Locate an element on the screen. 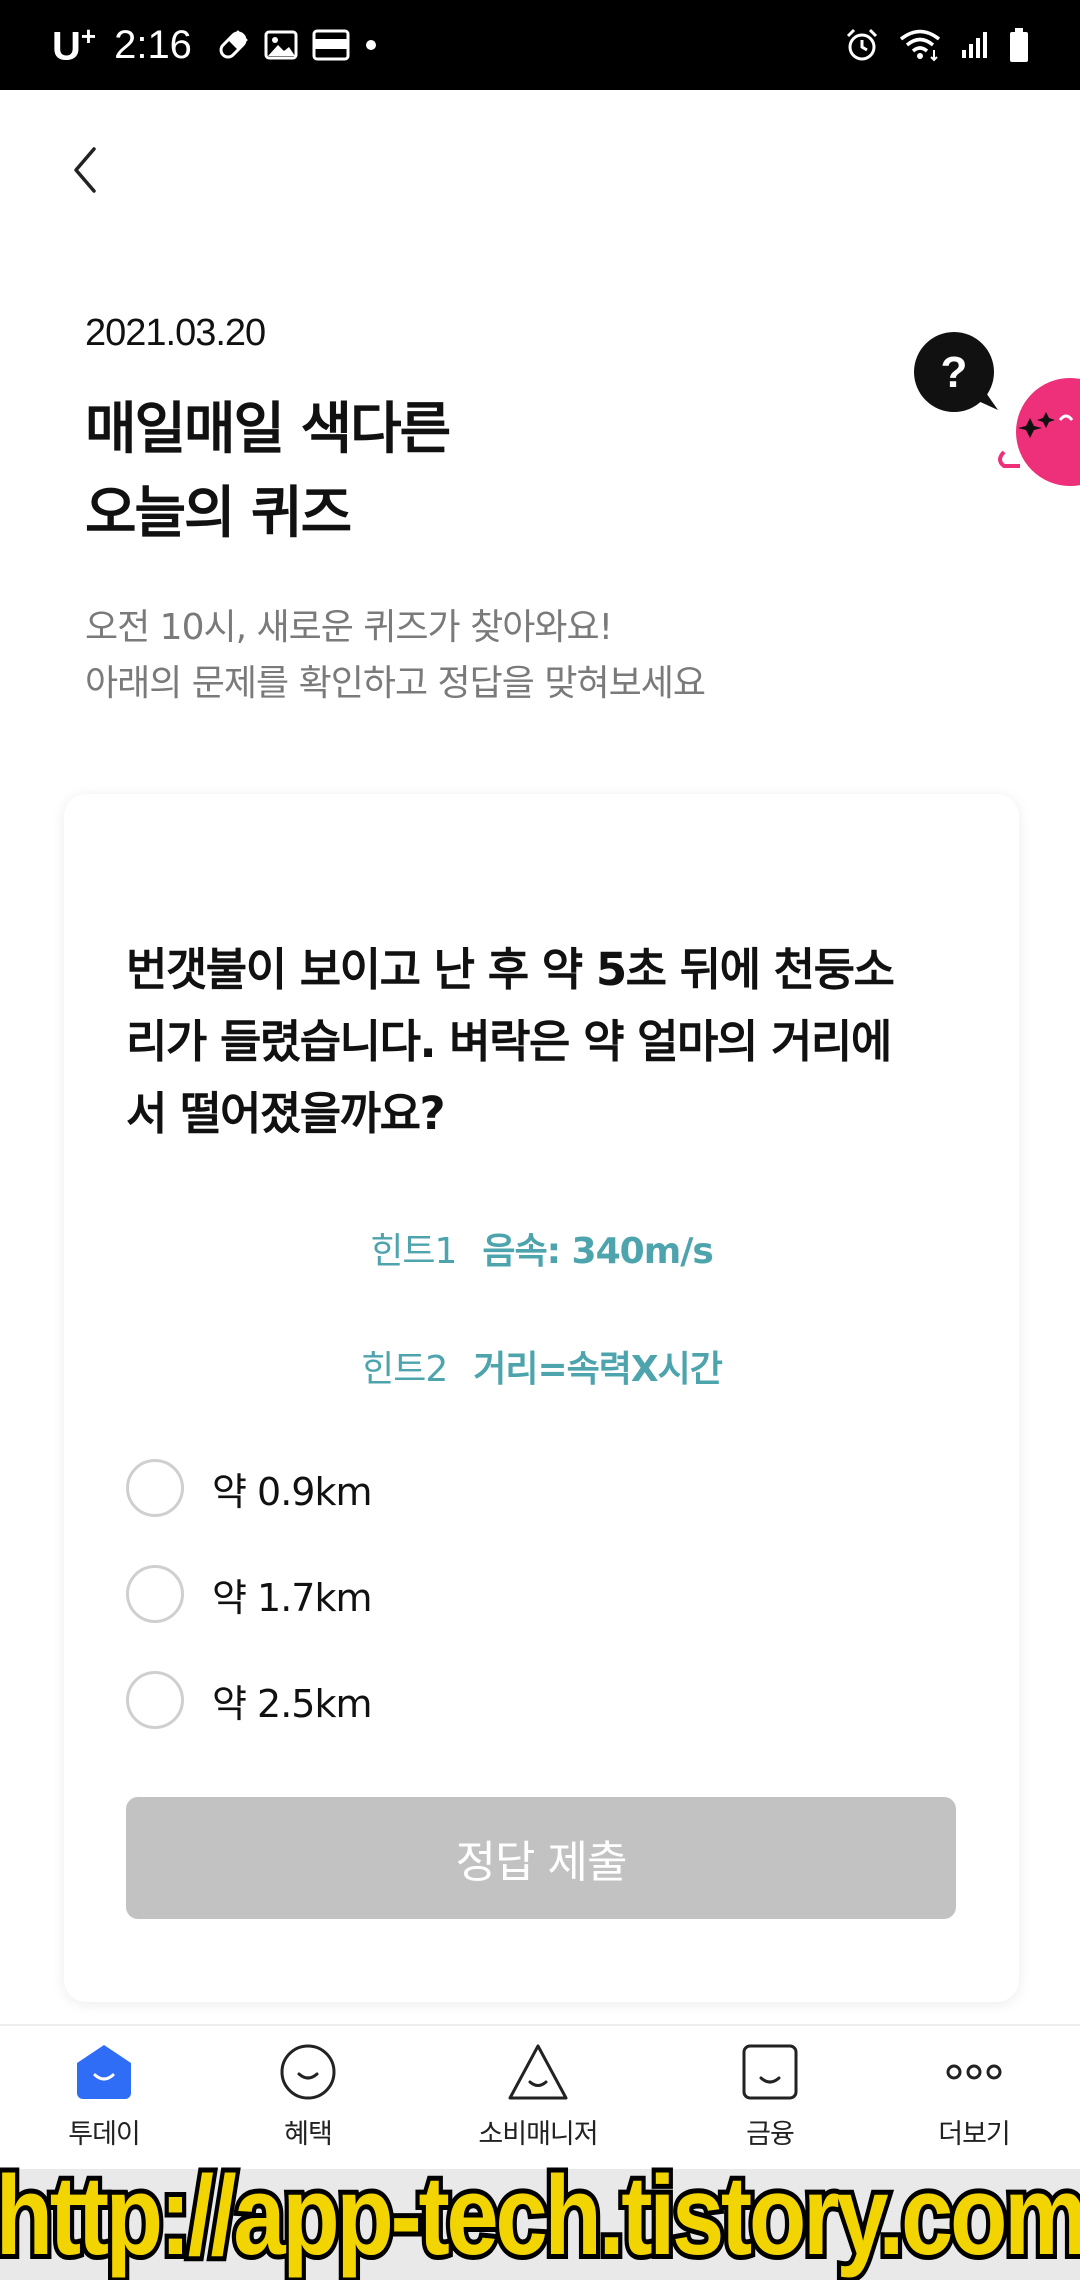 Image resolution: width=1080 pixels, height=2280 pixels. status-time: 2:16 is located at coordinates (153, 44).